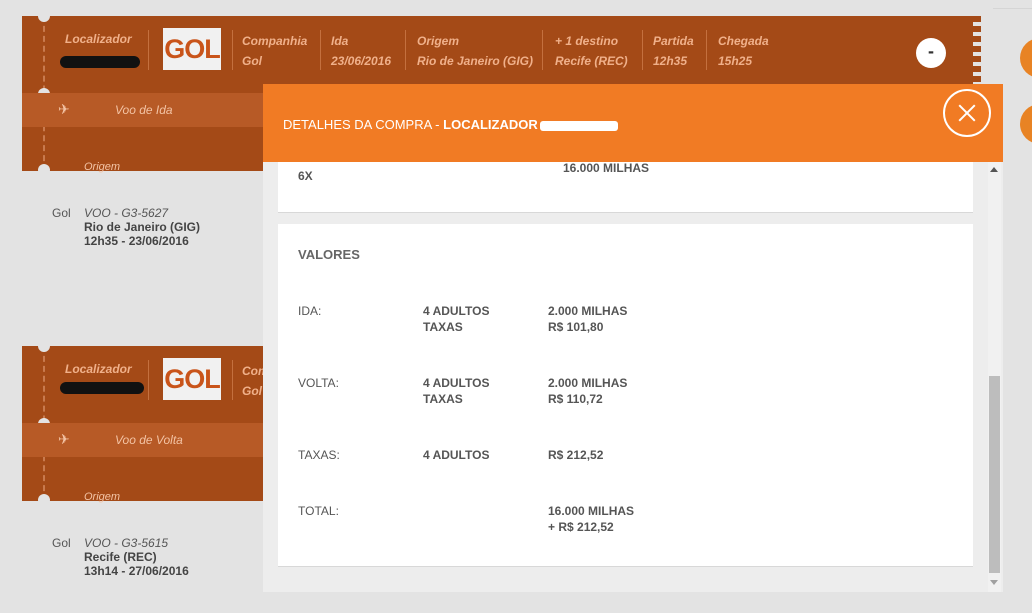 This screenshot has height=613, width=1032. What do you see at coordinates (144, 110) in the screenshot?
I see `voo-ida-label: Voo de Ida` at bounding box center [144, 110].